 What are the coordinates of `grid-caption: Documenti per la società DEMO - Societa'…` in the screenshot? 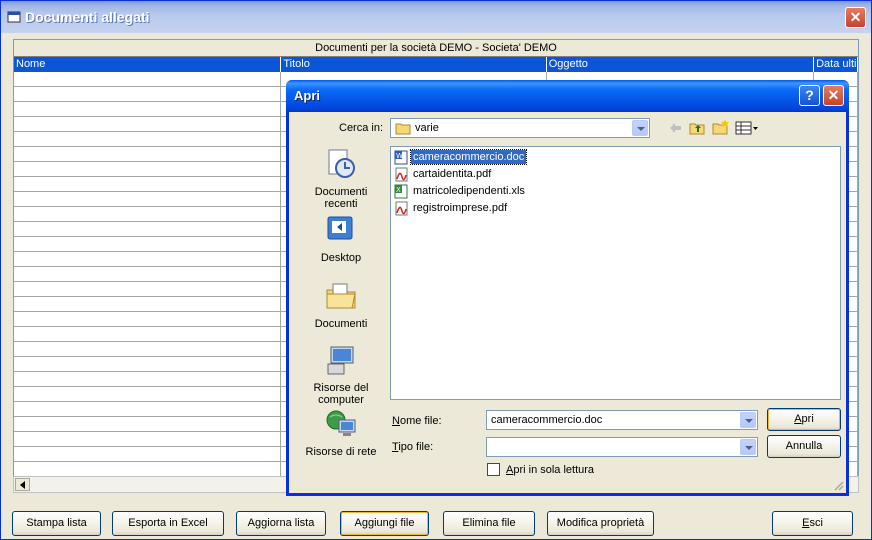 It's located at (436, 48).